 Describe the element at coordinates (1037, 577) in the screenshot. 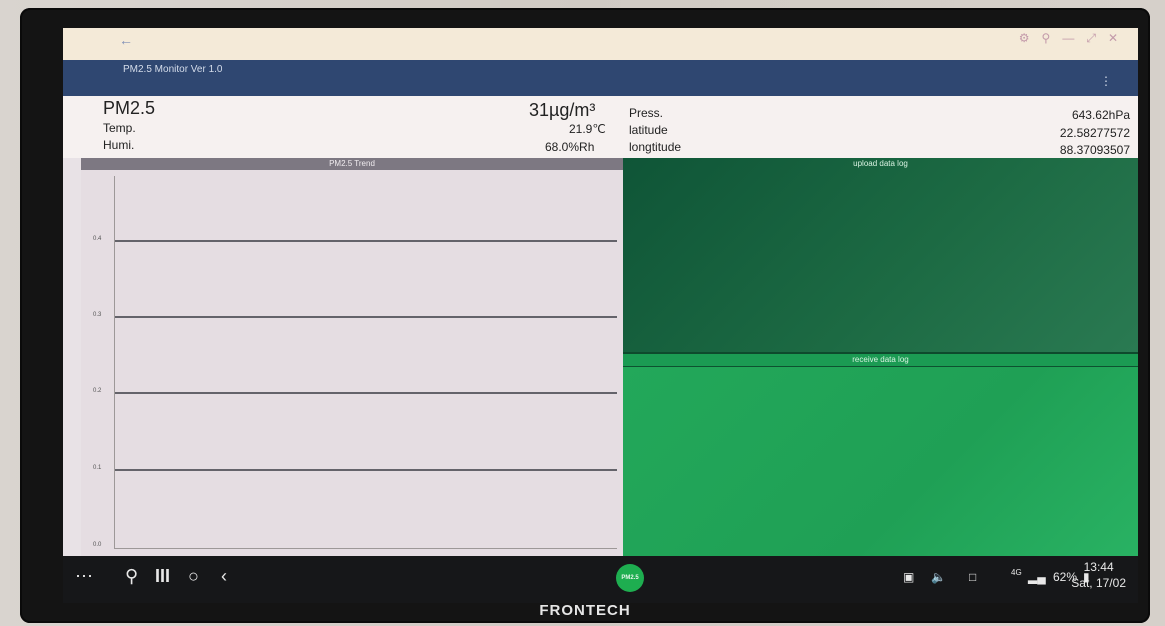

I see `signal-icon: ▂▄` at that location.